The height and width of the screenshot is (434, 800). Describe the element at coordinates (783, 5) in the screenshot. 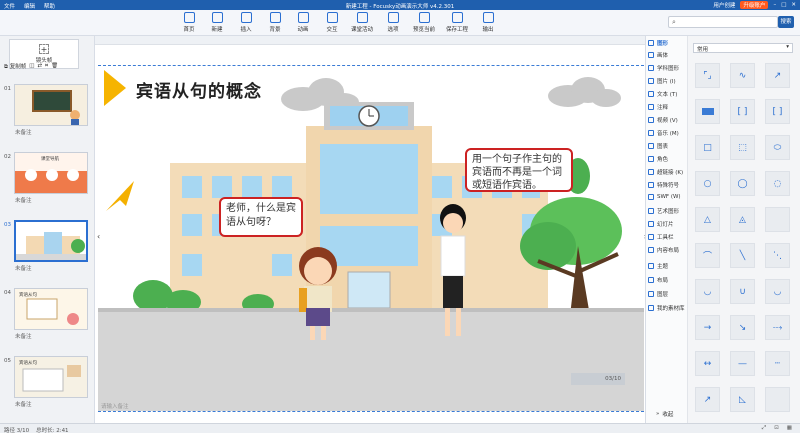

I see `maximize-icon: □` at that location.